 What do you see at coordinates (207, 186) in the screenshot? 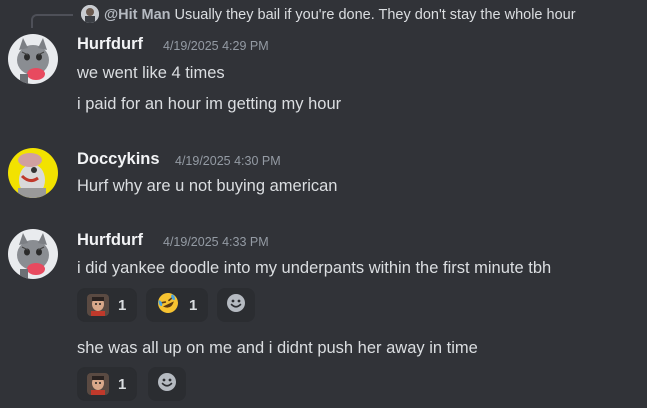
I see `message-text: Hurf why are u not buying american` at bounding box center [207, 186].